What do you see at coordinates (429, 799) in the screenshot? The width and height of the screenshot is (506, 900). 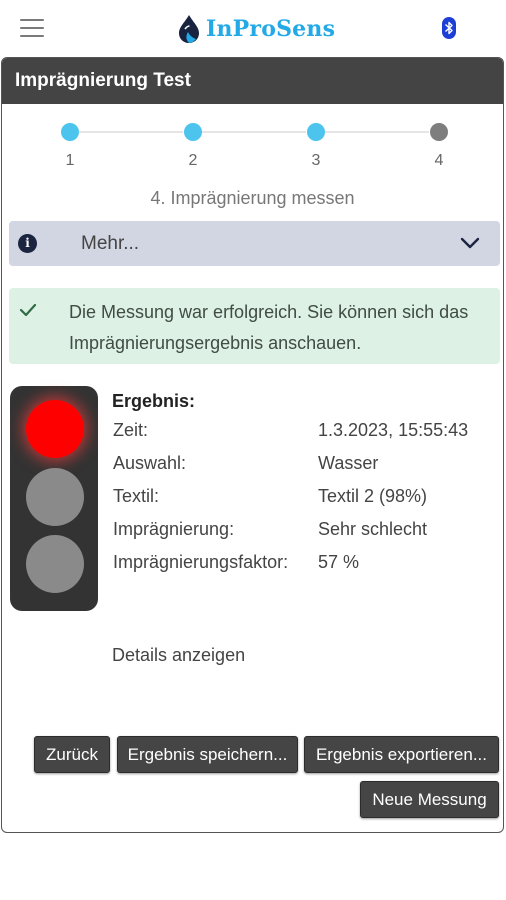 I see `new-measurement-button: Neue Messung` at bounding box center [429, 799].